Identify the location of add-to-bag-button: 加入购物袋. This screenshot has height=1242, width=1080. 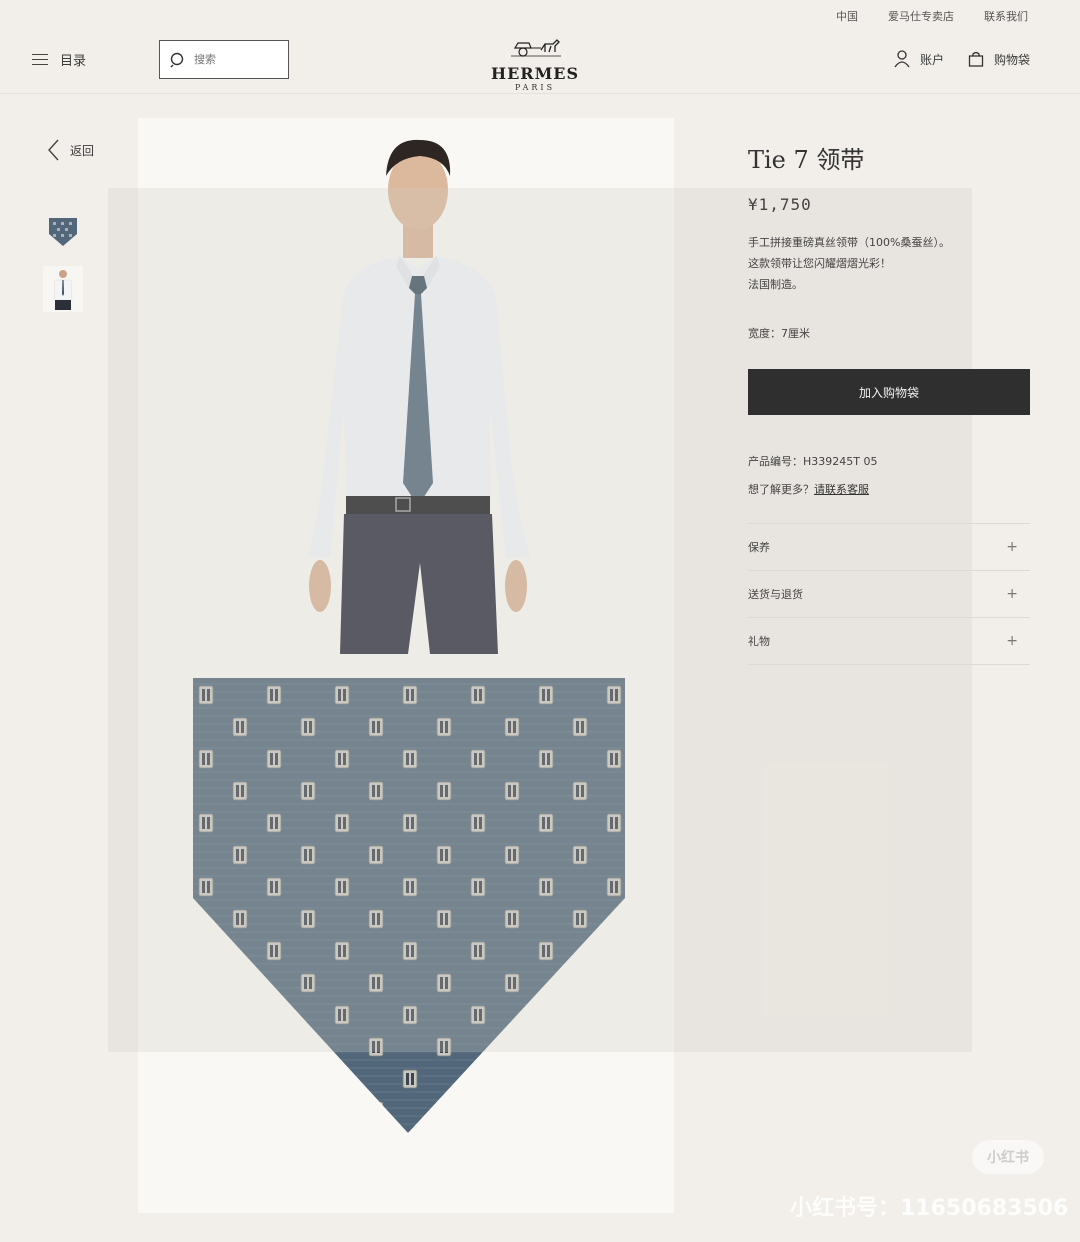
(889, 392).